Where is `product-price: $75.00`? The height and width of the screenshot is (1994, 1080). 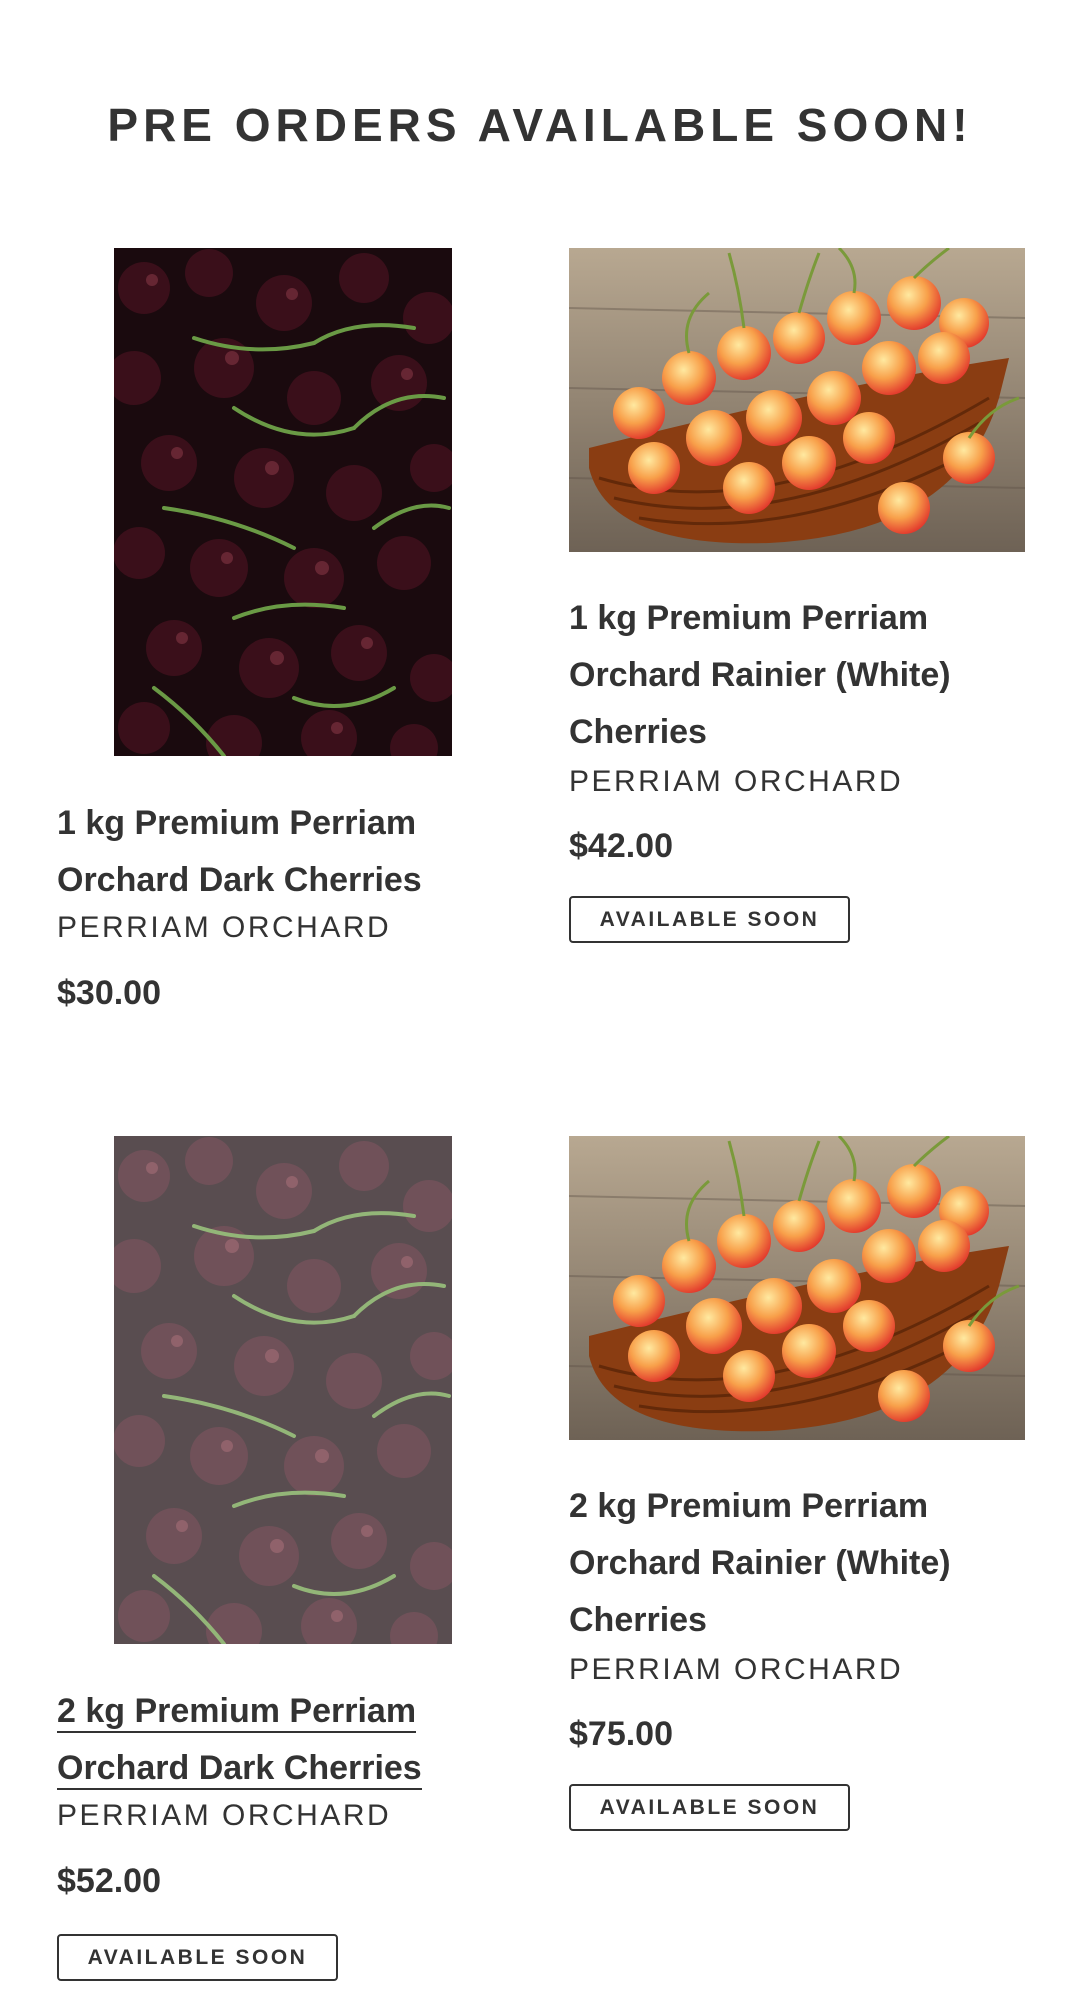 product-price: $75.00 is located at coordinates (621, 1734).